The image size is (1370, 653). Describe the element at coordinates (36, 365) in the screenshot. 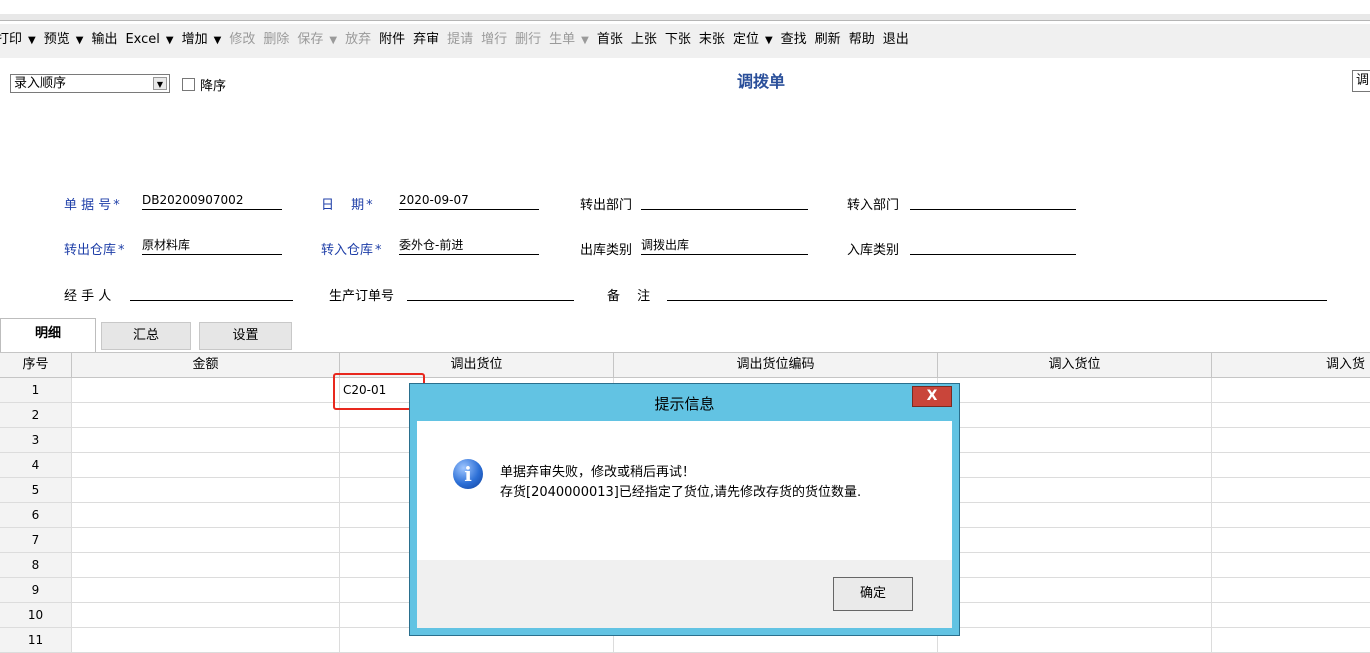

I see `column-header-seq: 序号` at that location.